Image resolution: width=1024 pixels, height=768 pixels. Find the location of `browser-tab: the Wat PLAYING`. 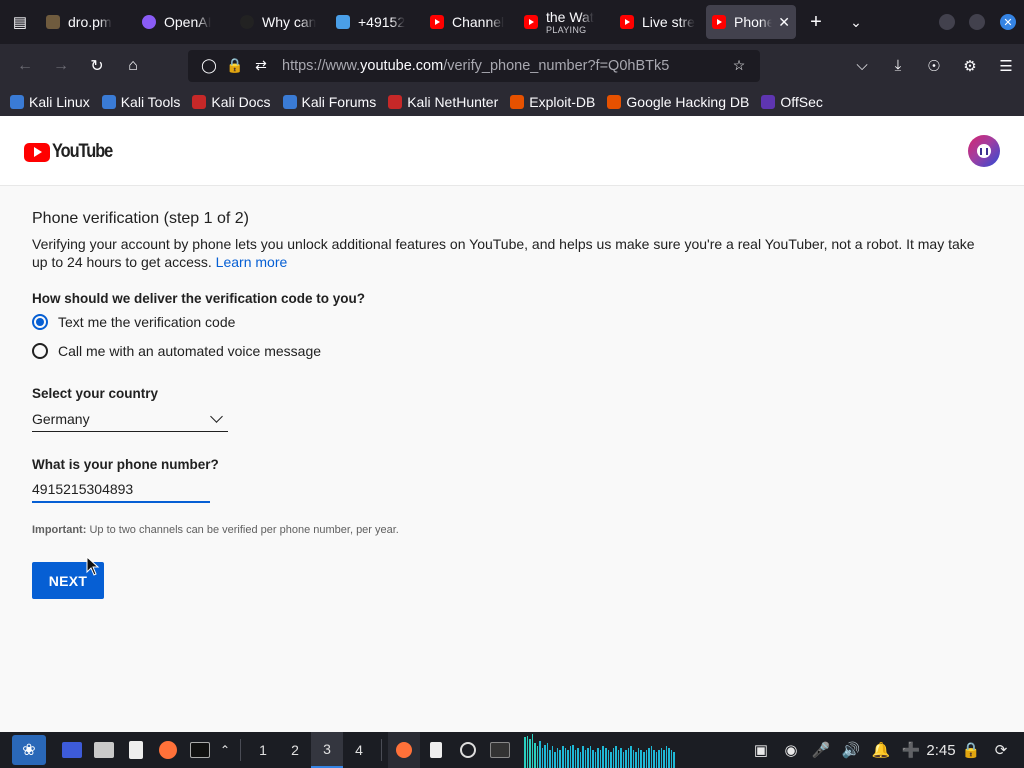

browser-tab: the Wat PLAYING is located at coordinates (566, 22).